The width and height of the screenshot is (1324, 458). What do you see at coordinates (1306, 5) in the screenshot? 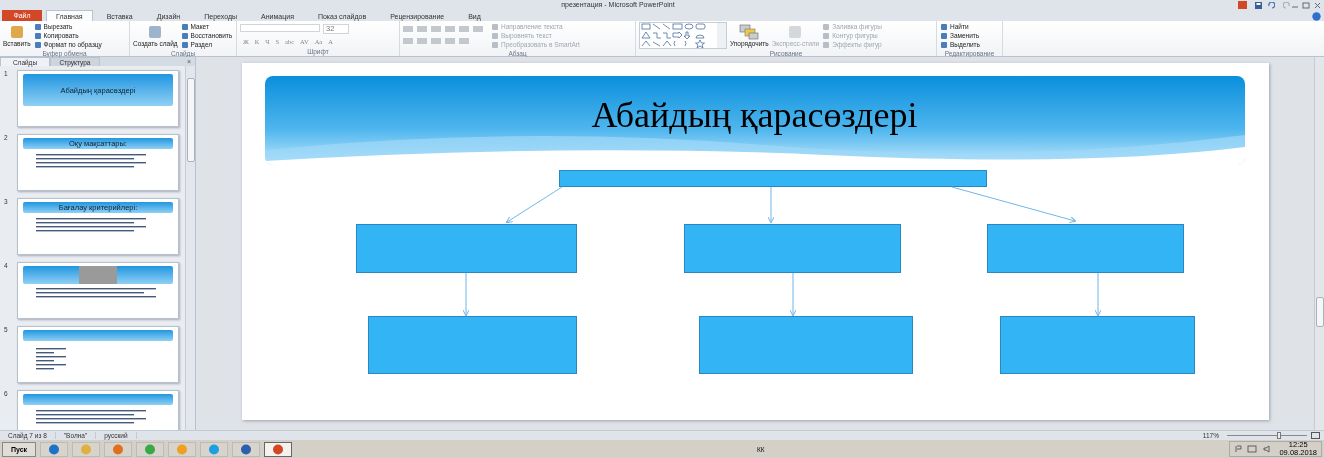
I see `window-controls-icon` at bounding box center [1306, 5].